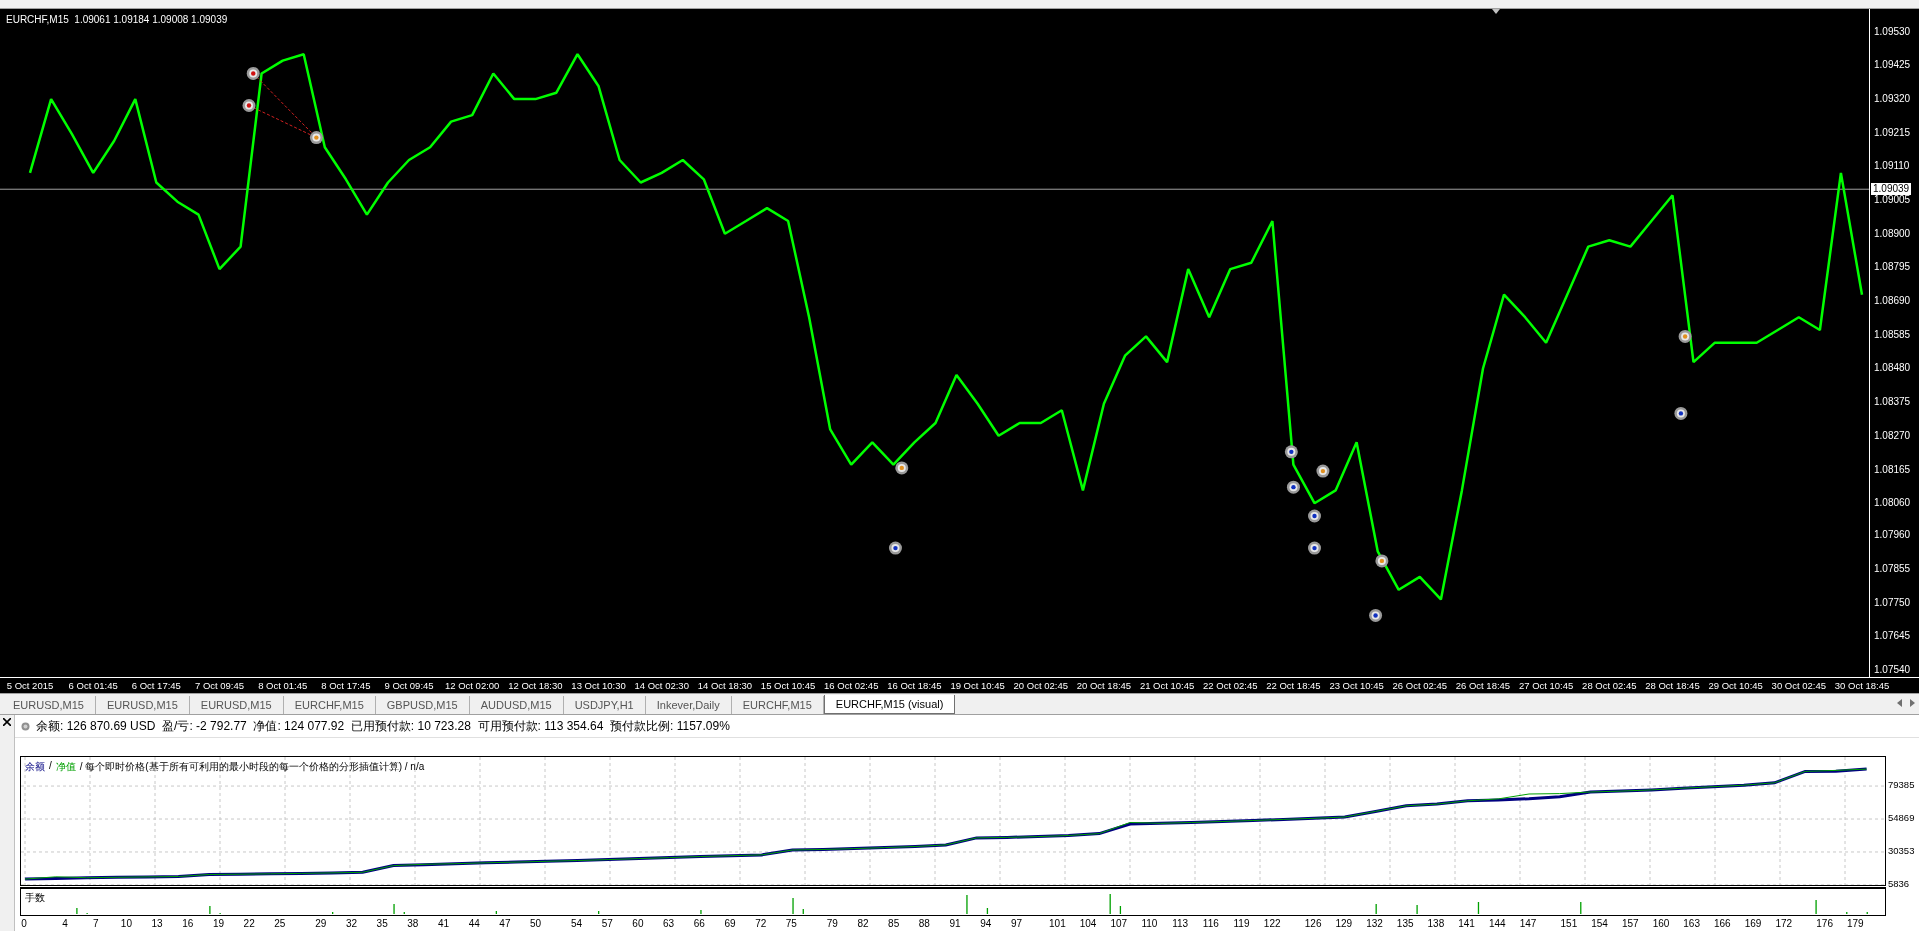 This screenshot has width=1919, height=931. I want to click on chart-header: EURCHF,M15 1.09061 1.09184 1.09008 1.09039, so click(117, 19).